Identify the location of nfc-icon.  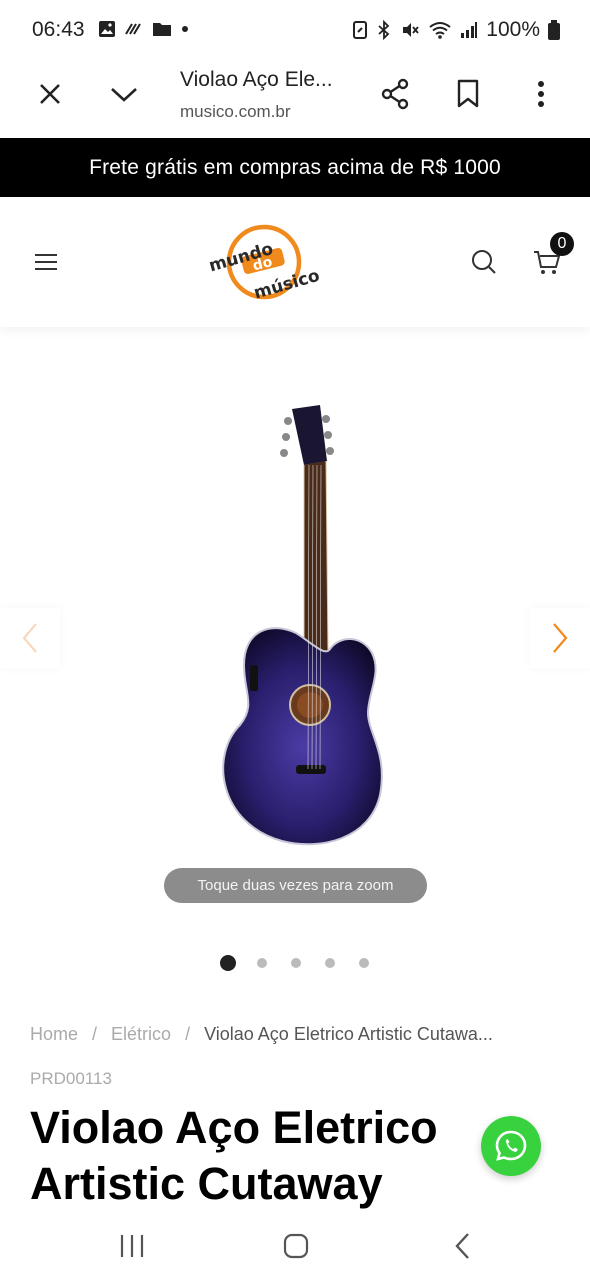
(360, 30).